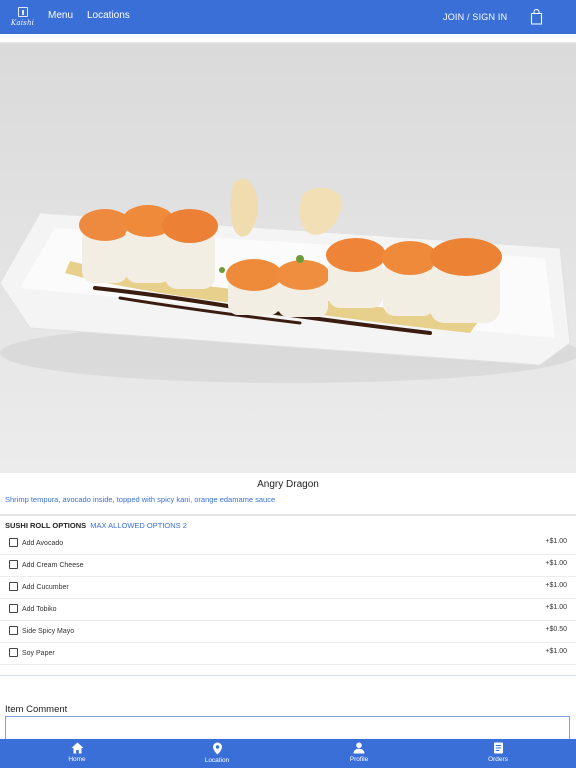  I want to click on options-header: SUSHI ROLL OPTIONS MAX ALLOWED OPTIONS 2, so click(96, 525).